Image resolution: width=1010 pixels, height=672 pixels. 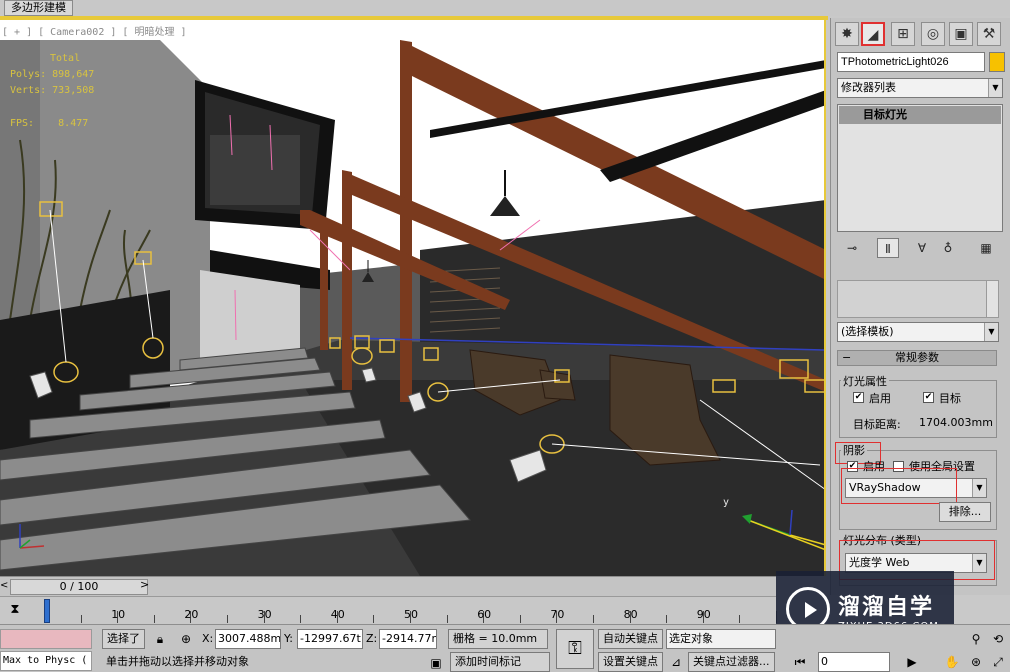 I want to click on set-key-button: 设置关键点, so click(x=630, y=662).